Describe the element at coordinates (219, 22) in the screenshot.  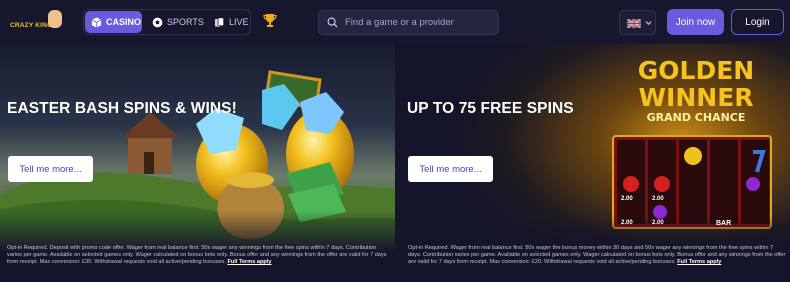
I see `live-cards-icon` at that location.